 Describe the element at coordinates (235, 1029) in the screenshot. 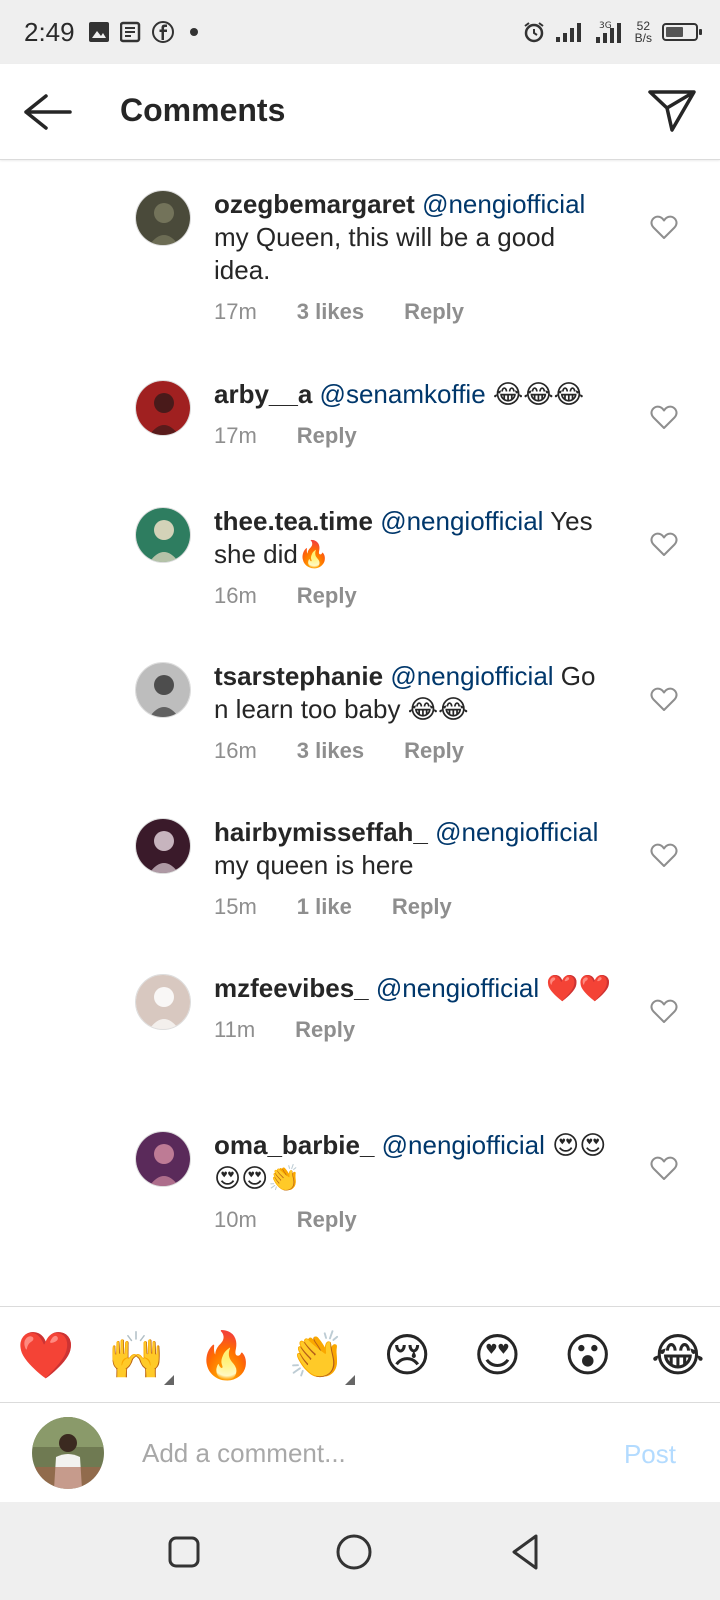

I see `comment-time: 11m` at that location.